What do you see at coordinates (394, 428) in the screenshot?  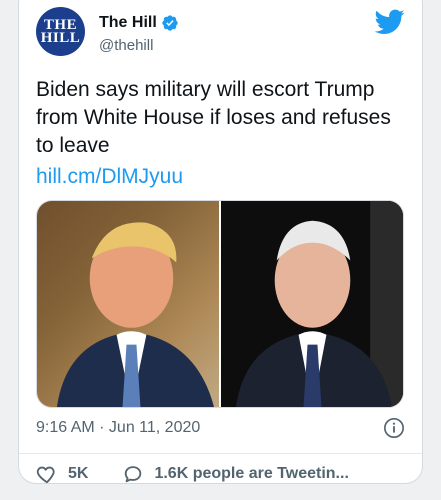 I see `info-icon` at bounding box center [394, 428].